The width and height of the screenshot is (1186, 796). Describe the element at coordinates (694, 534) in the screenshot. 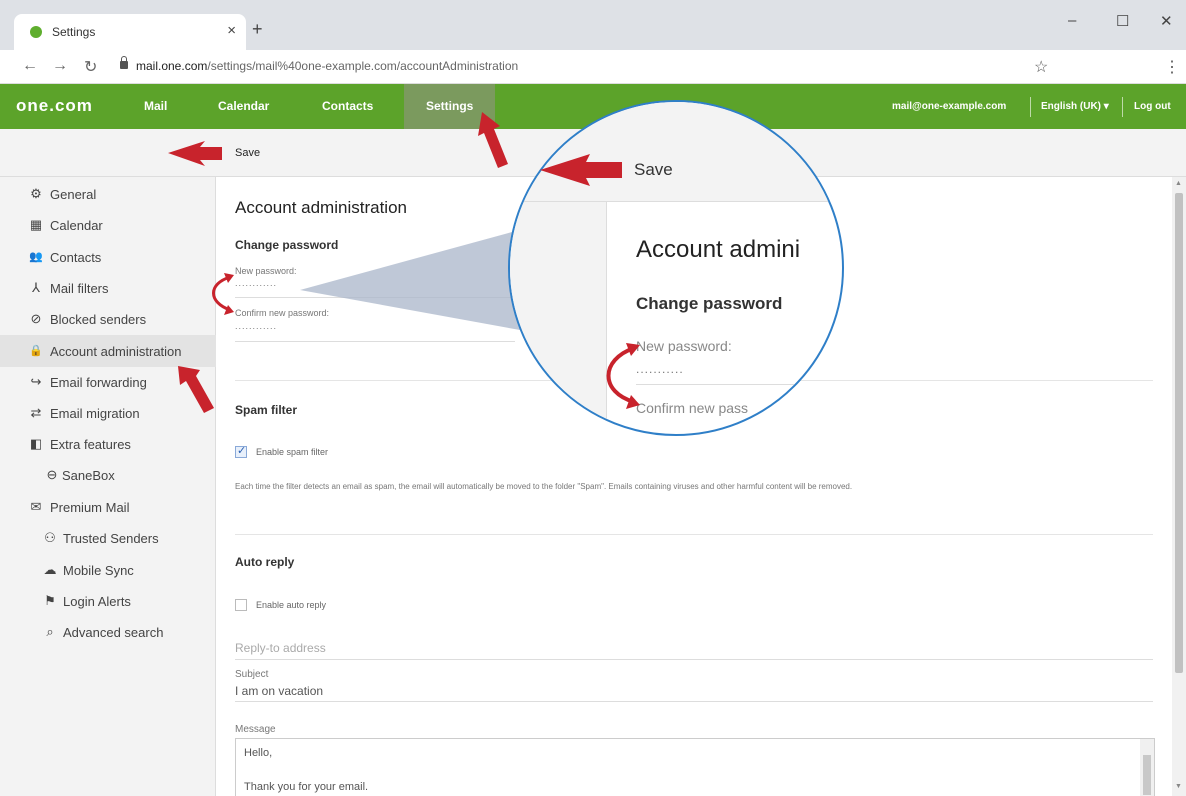

I see `section-divider` at that location.